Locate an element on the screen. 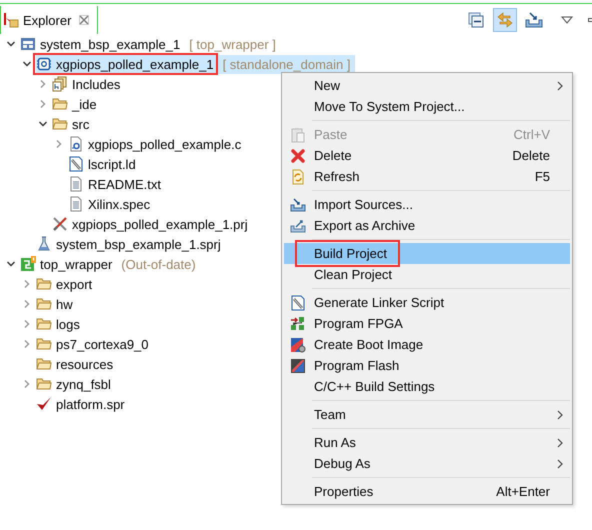 Image resolution: width=592 pixels, height=530 pixels. boot-image-icon is located at coordinates (298, 344).